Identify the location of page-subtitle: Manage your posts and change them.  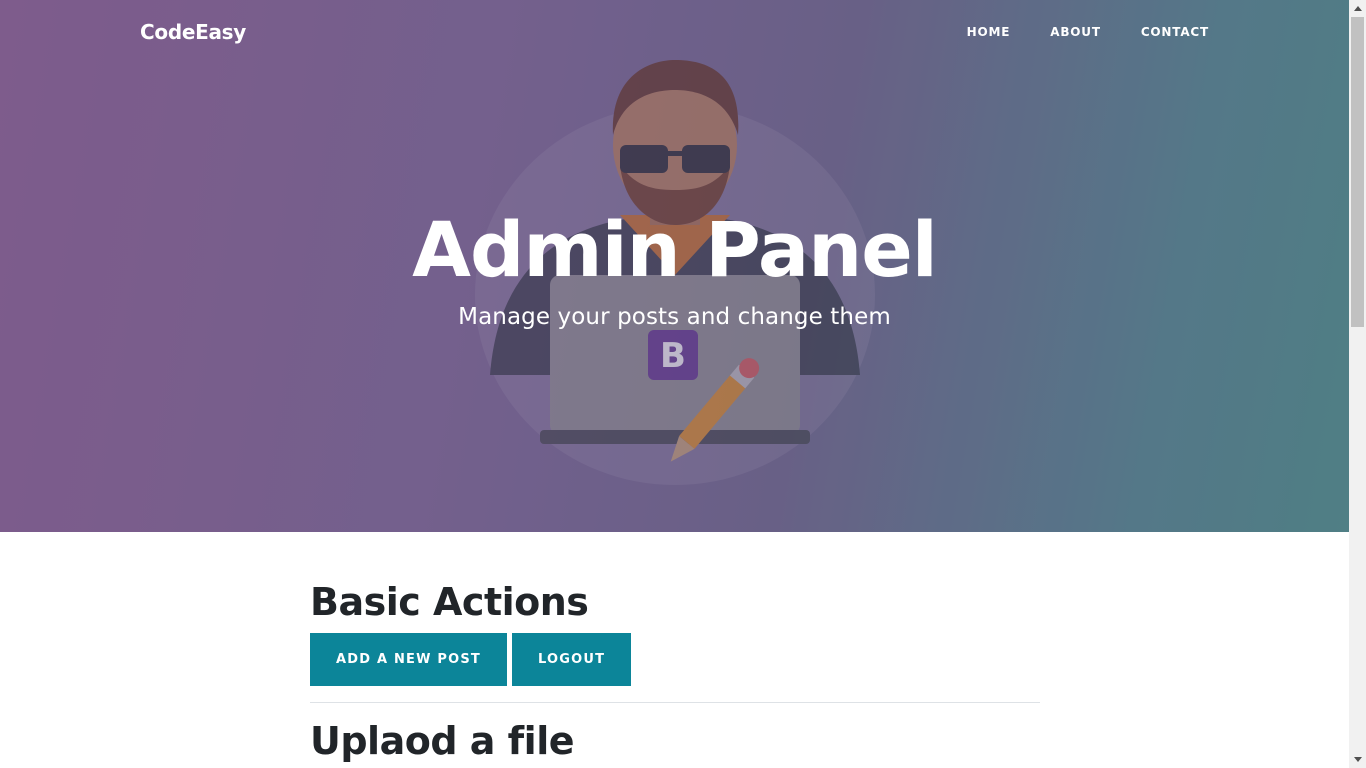
(674, 317).